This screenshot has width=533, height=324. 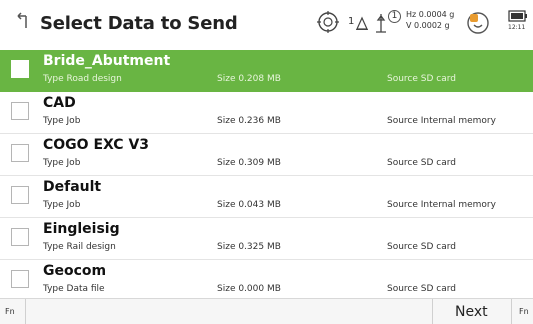 I want to click on back-icon, so click(x=21, y=22).